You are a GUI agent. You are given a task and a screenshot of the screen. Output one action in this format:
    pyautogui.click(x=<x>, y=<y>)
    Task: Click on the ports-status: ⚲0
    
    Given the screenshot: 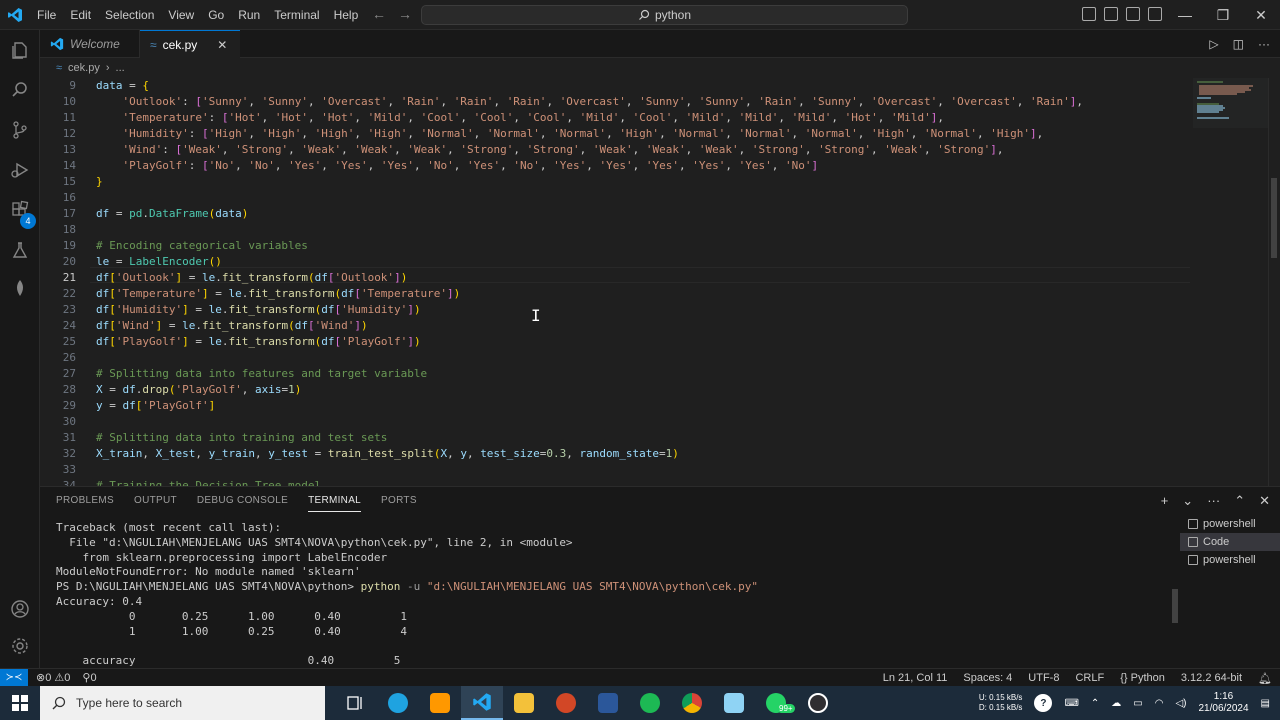 What is the action you would take?
    pyautogui.click(x=89, y=677)
    